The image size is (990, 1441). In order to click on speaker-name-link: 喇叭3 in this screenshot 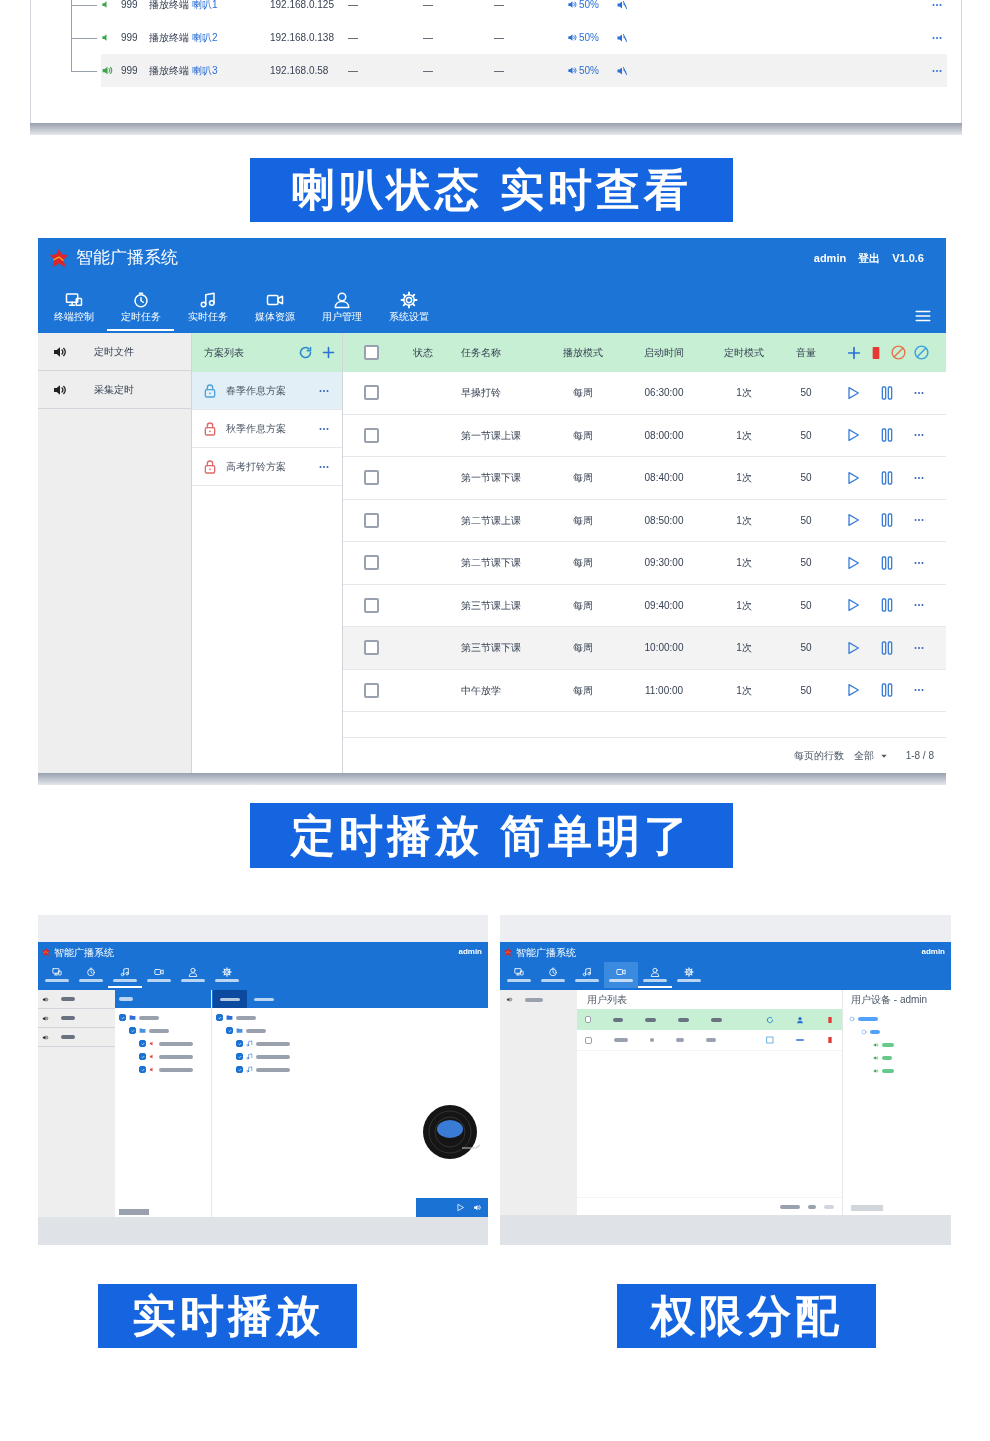, I will do `click(231, 70)`.